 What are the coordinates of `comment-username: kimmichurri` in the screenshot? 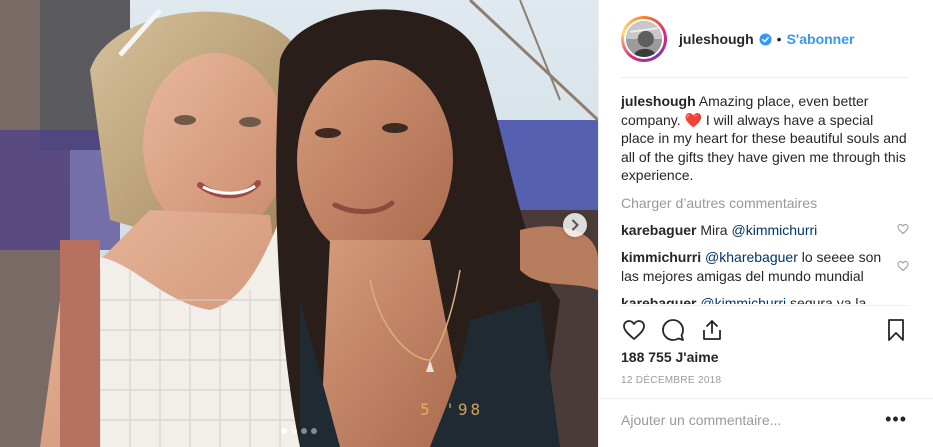 It's located at (661, 257).